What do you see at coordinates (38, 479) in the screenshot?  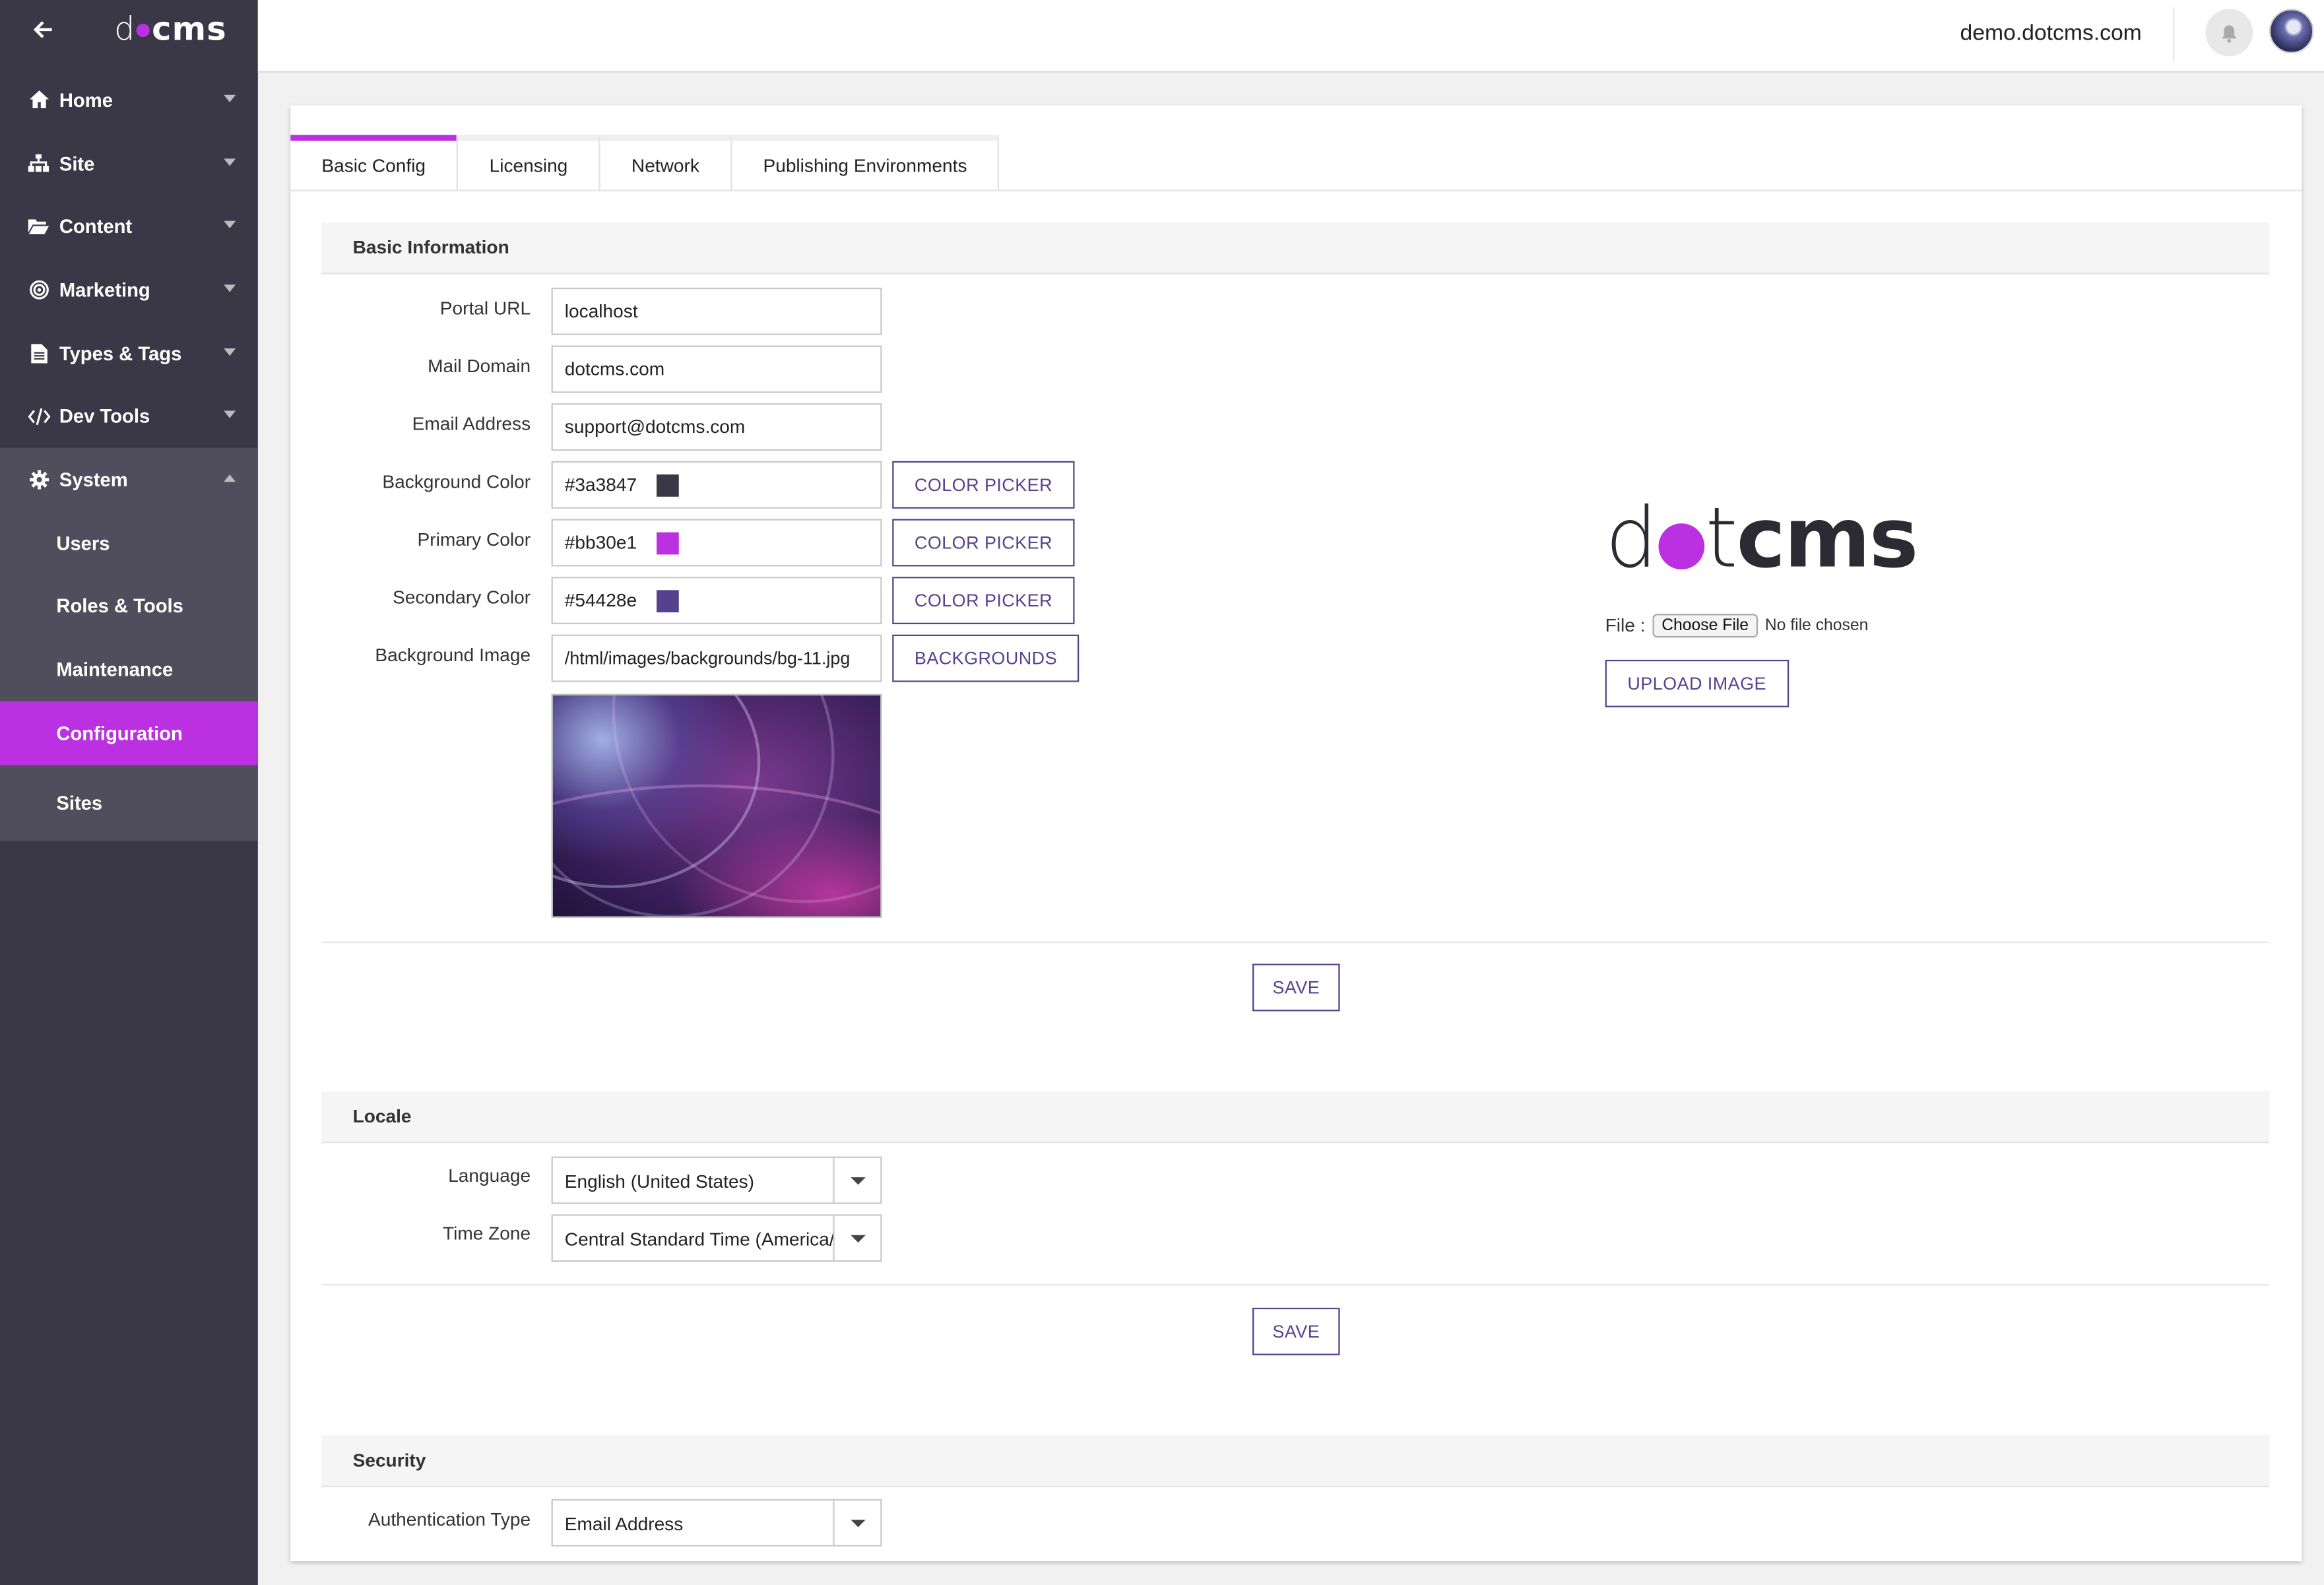 I see `gear-icon` at bounding box center [38, 479].